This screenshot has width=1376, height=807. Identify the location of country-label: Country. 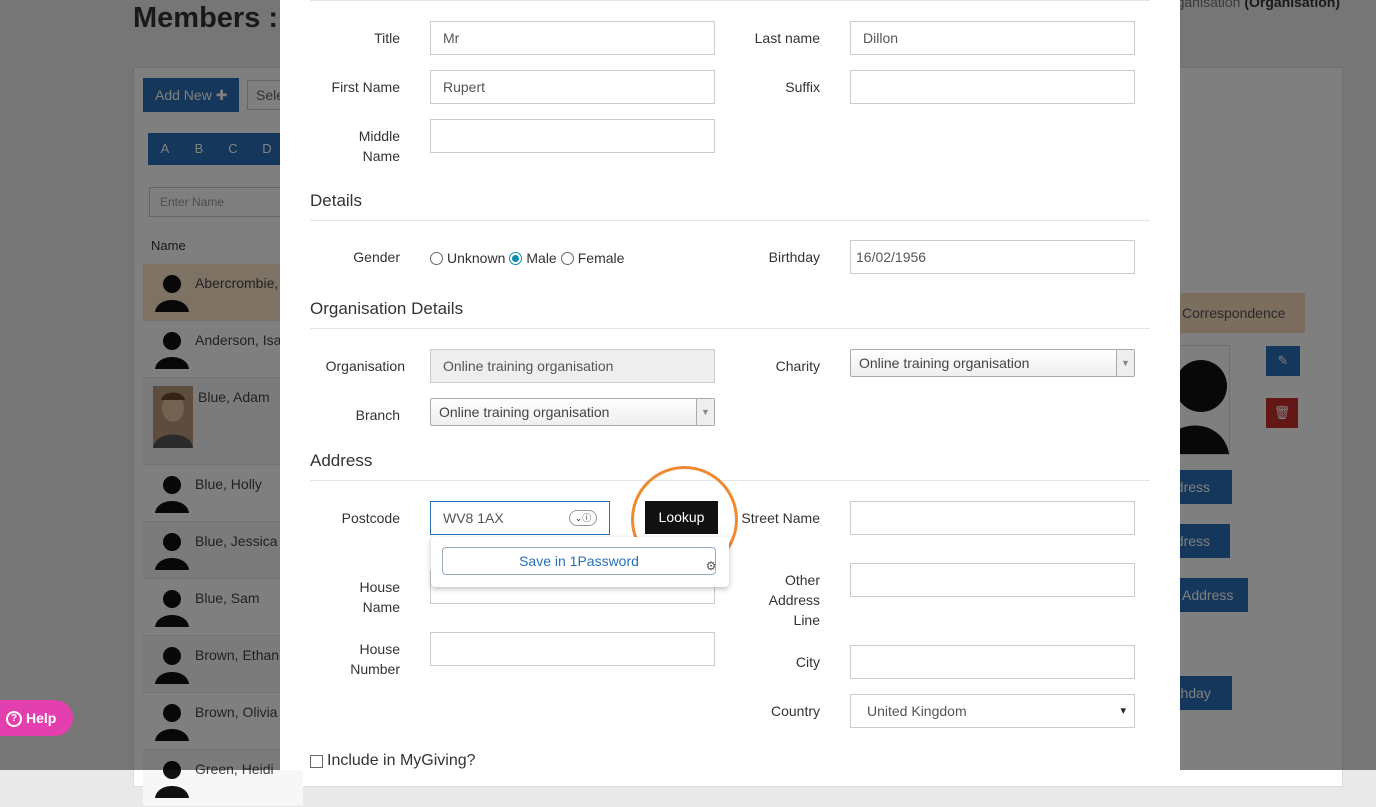
(795, 711).